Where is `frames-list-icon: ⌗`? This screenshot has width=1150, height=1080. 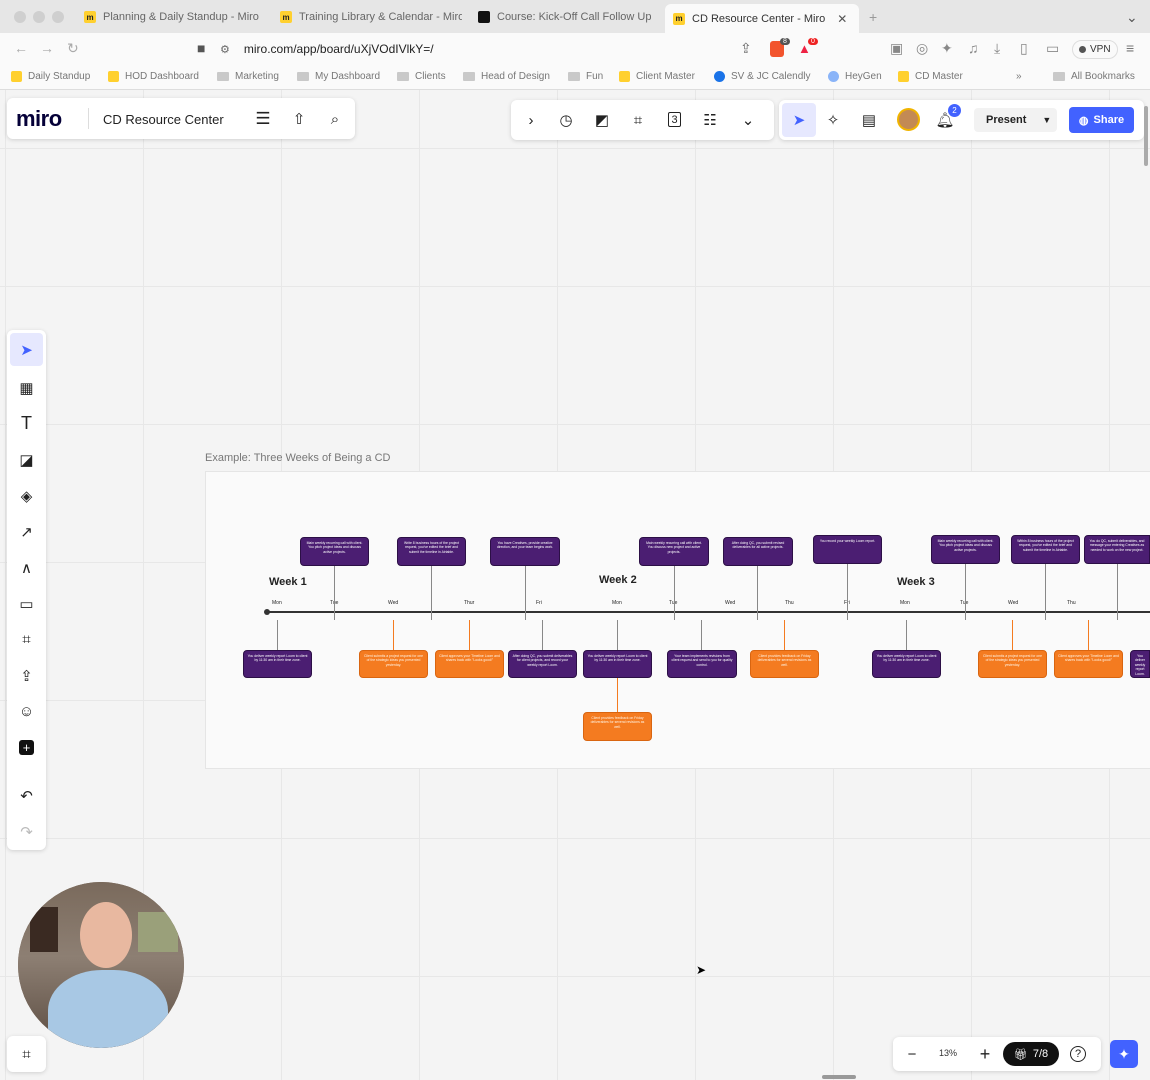
frames-list-icon: ⌗ is located at coordinates (26, 1054).